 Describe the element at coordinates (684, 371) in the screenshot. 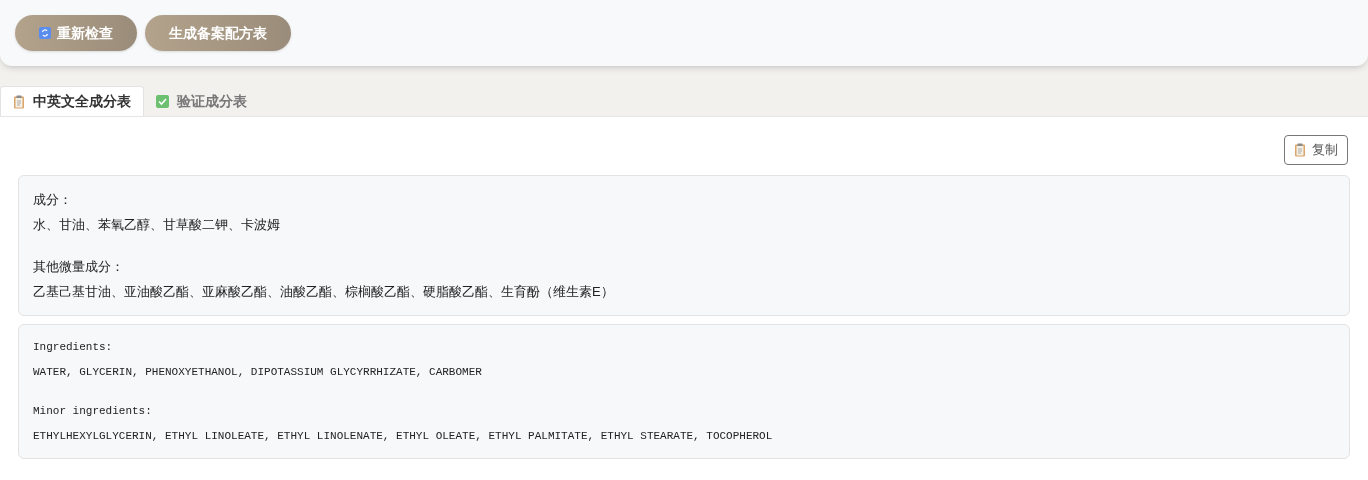

I see `ingredient-list: WATER, GLYCERIN, PHENOXYETHANOL, DIPOTASSIUM GLYCYRRHIZATE, CARBOMER` at that location.